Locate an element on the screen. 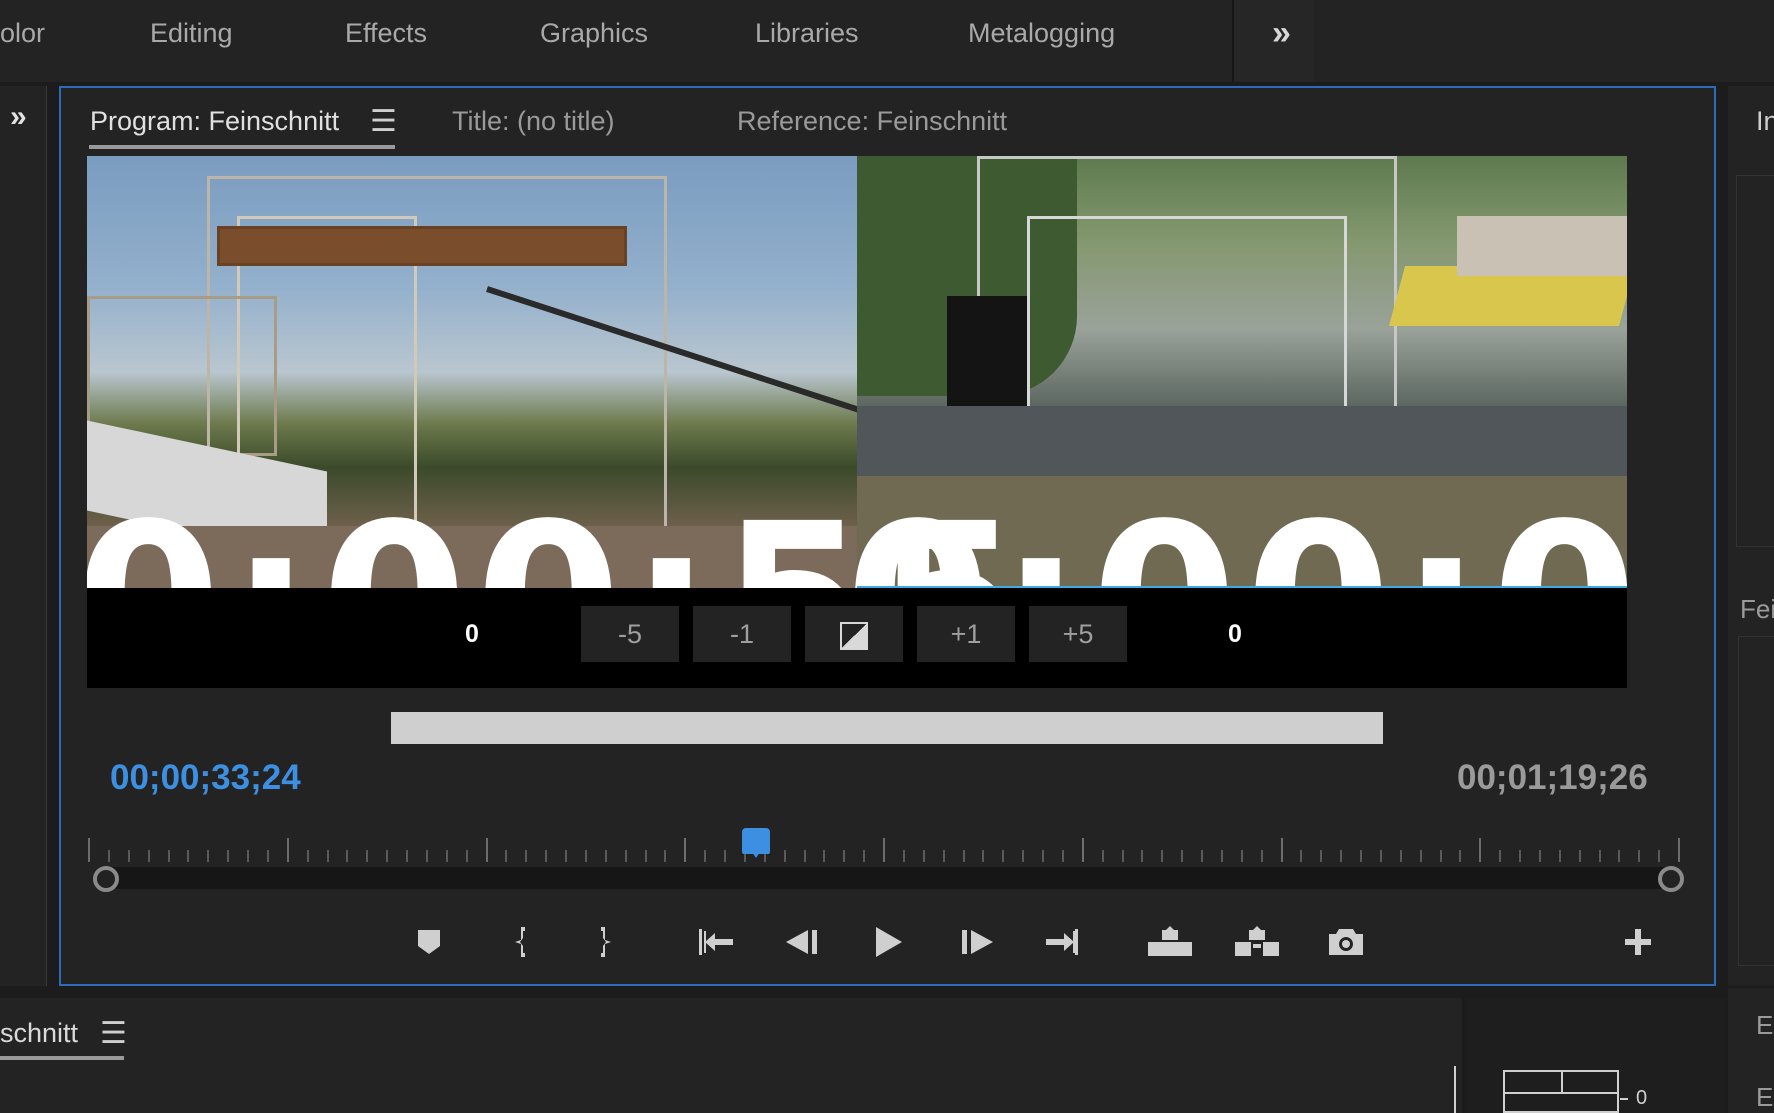 This screenshot has height=1113, width=1774. add-marker-button is located at coordinates (429, 942).